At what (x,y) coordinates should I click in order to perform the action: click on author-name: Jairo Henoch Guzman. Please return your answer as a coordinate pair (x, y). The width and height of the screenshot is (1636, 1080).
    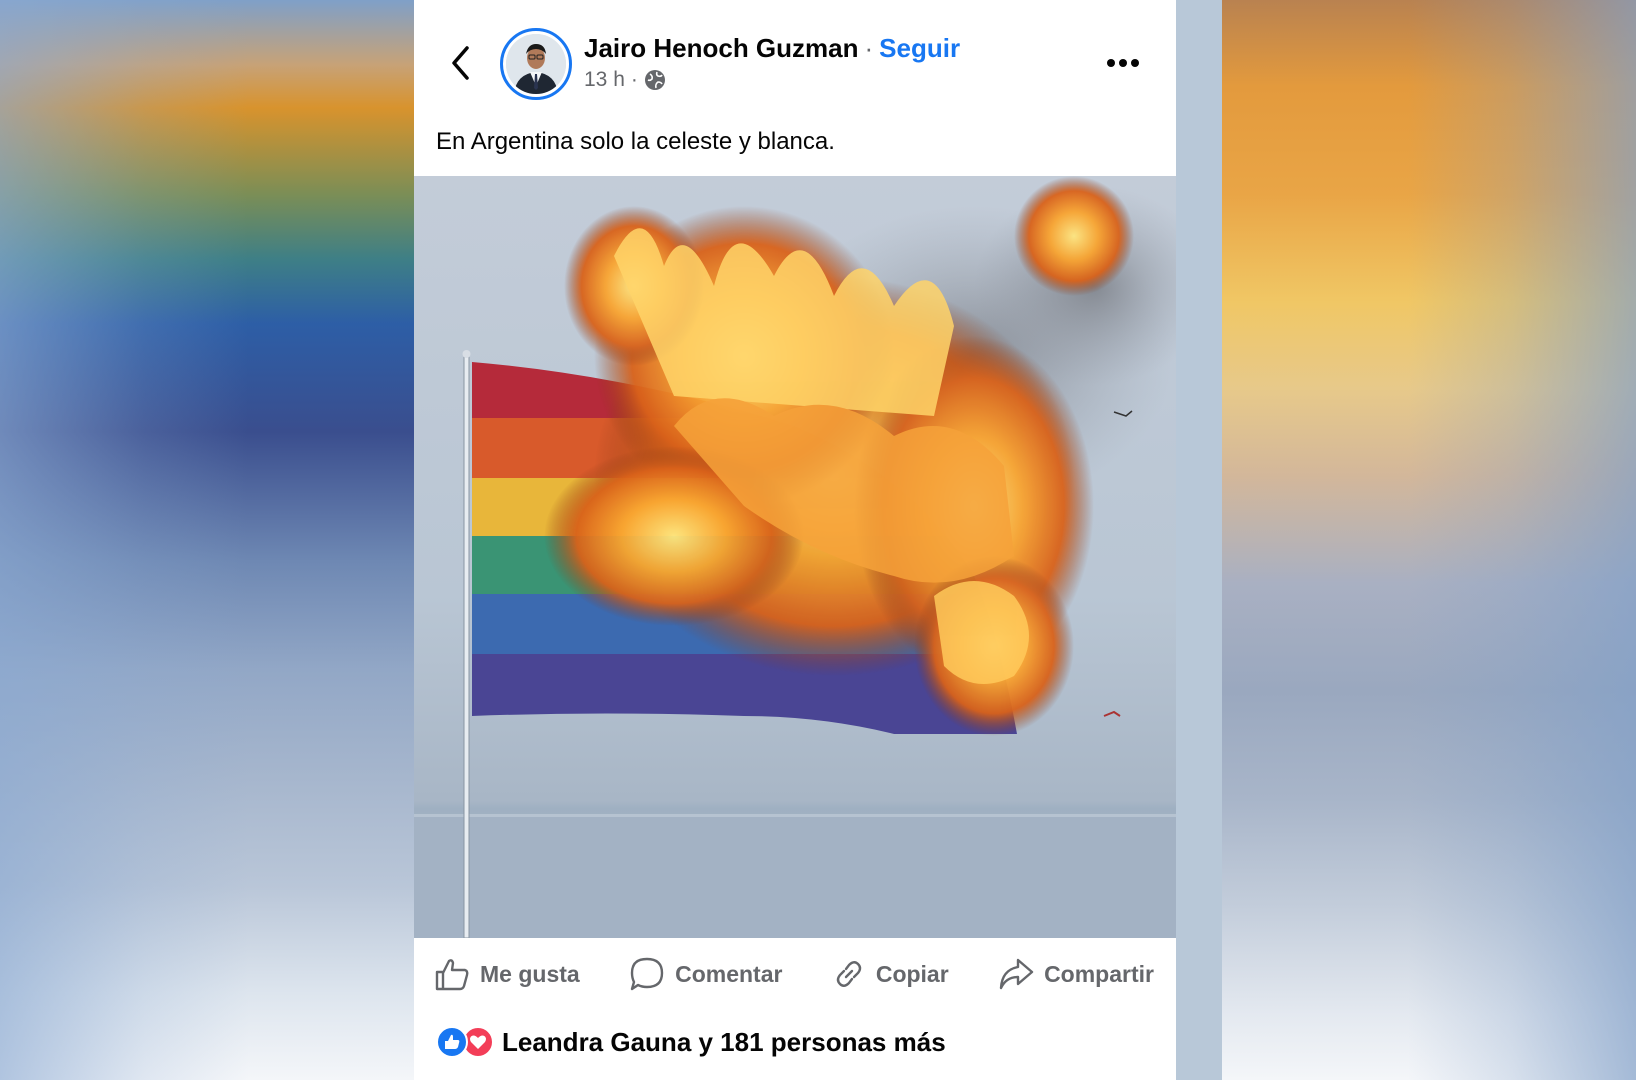
    Looking at the image, I should click on (721, 48).